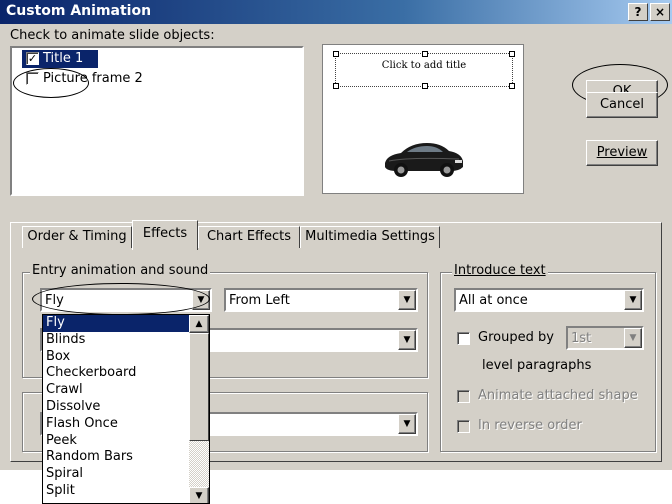 Image resolution: width=672 pixels, height=504 pixels. What do you see at coordinates (605, 338) in the screenshot?
I see `grouped-by-level-select: 1st ▼` at bounding box center [605, 338].